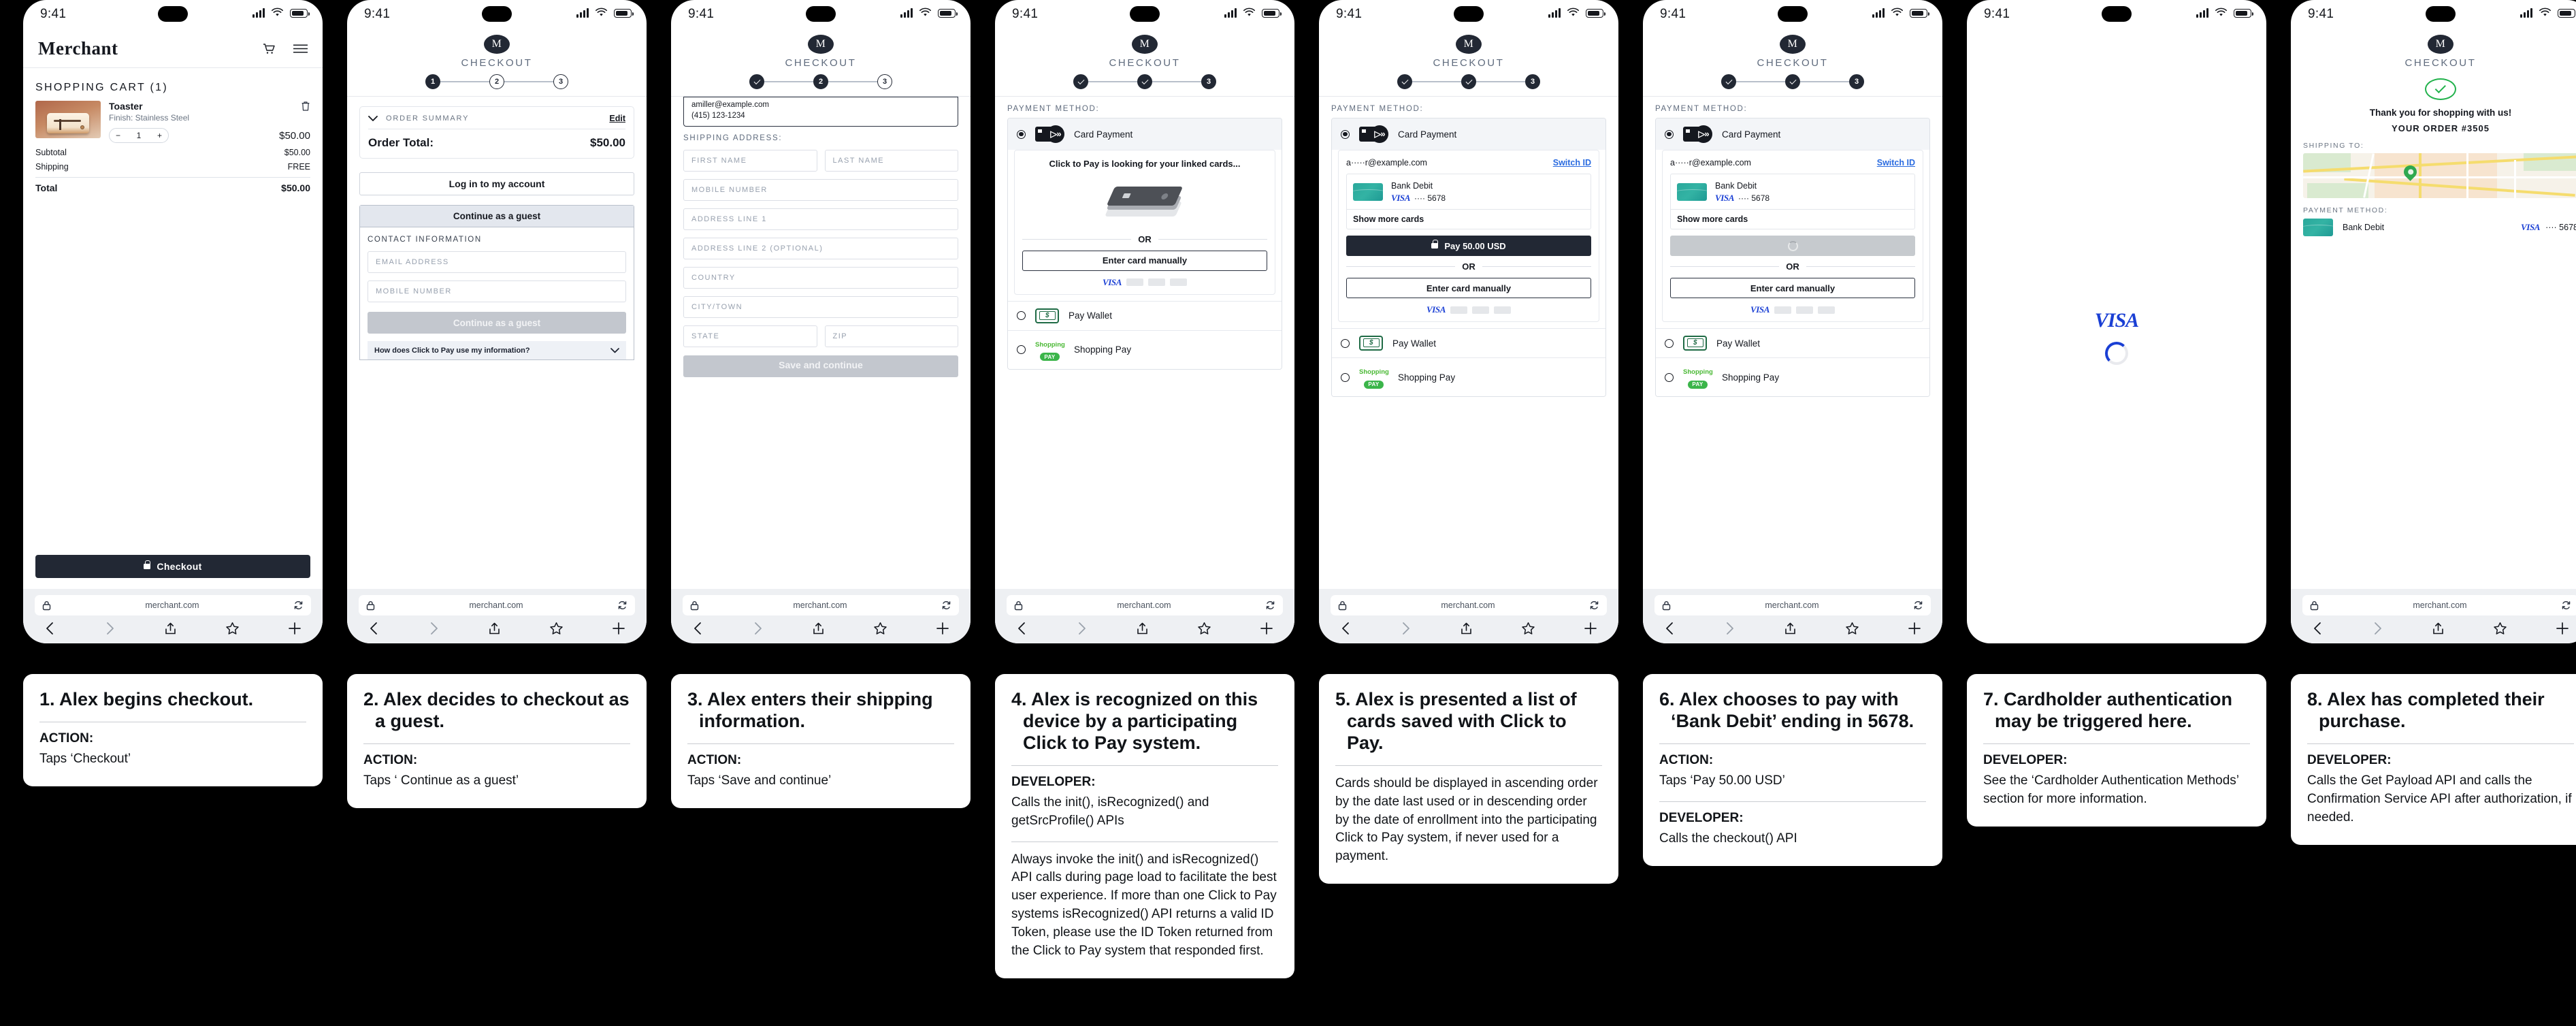 This screenshot has width=2576, height=1026. I want to click on state-field: STATE, so click(750, 336).